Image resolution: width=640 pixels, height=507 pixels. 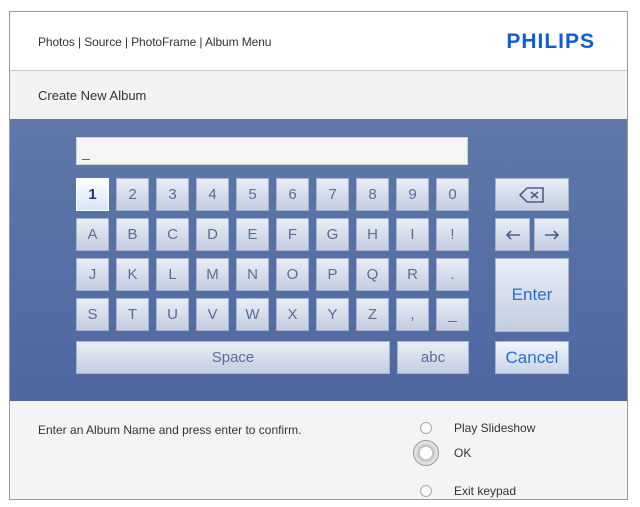 I want to click on key-row3-7: Q, so click(x=372, y=274).